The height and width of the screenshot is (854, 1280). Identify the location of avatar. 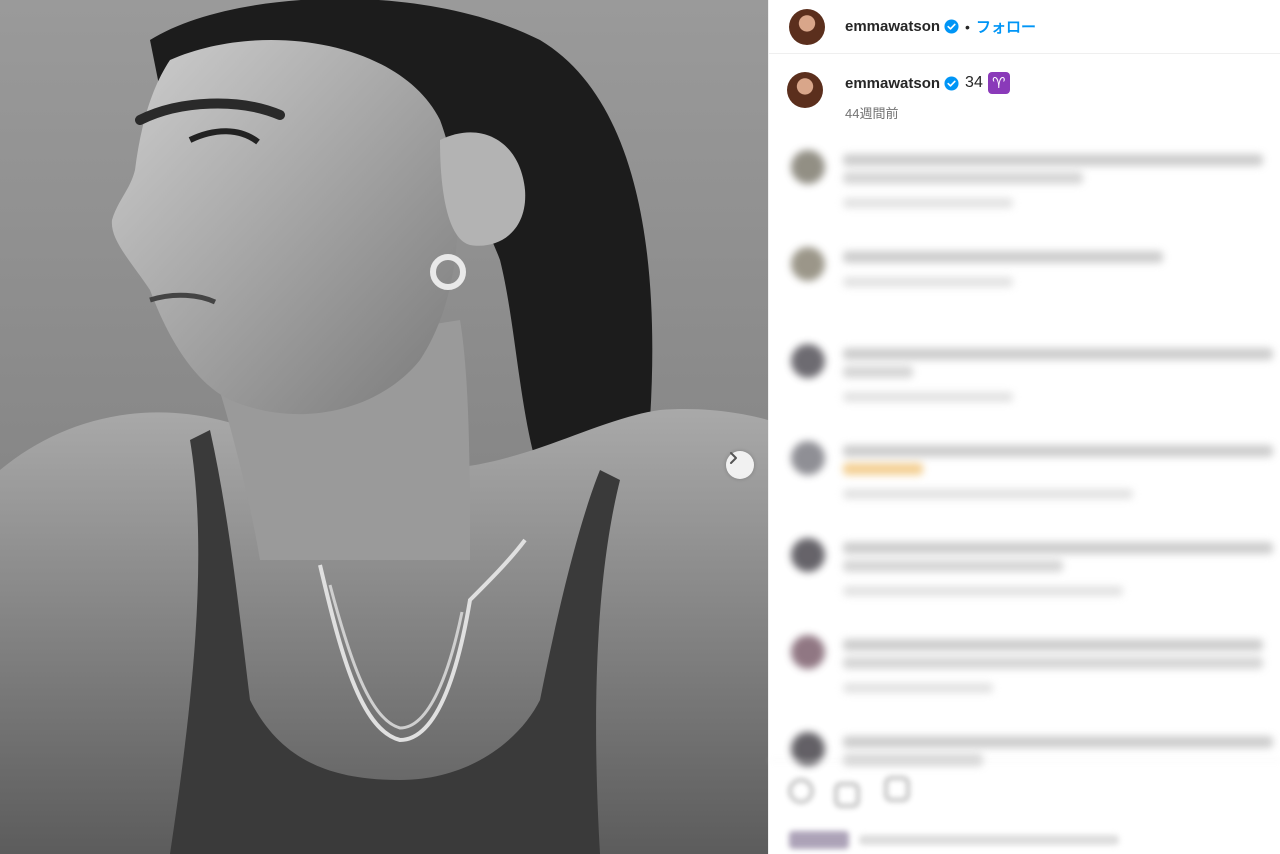
(807, 26).